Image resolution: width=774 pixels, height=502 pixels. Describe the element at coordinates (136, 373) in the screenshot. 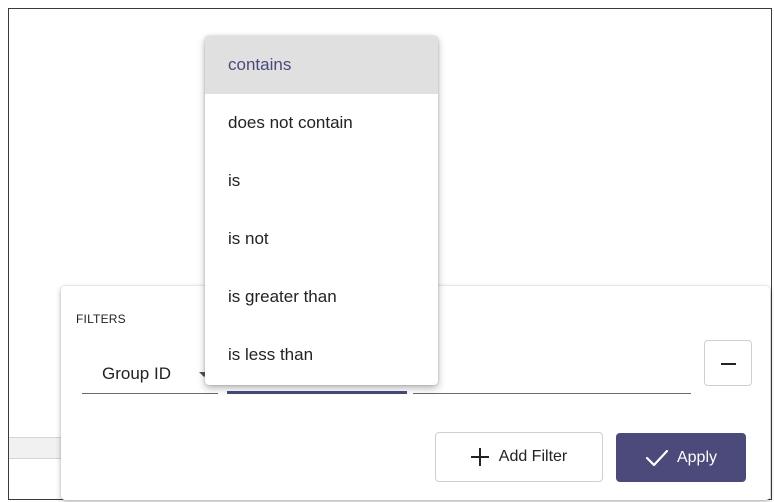

I see `column-select-value: Group ID` at that location.